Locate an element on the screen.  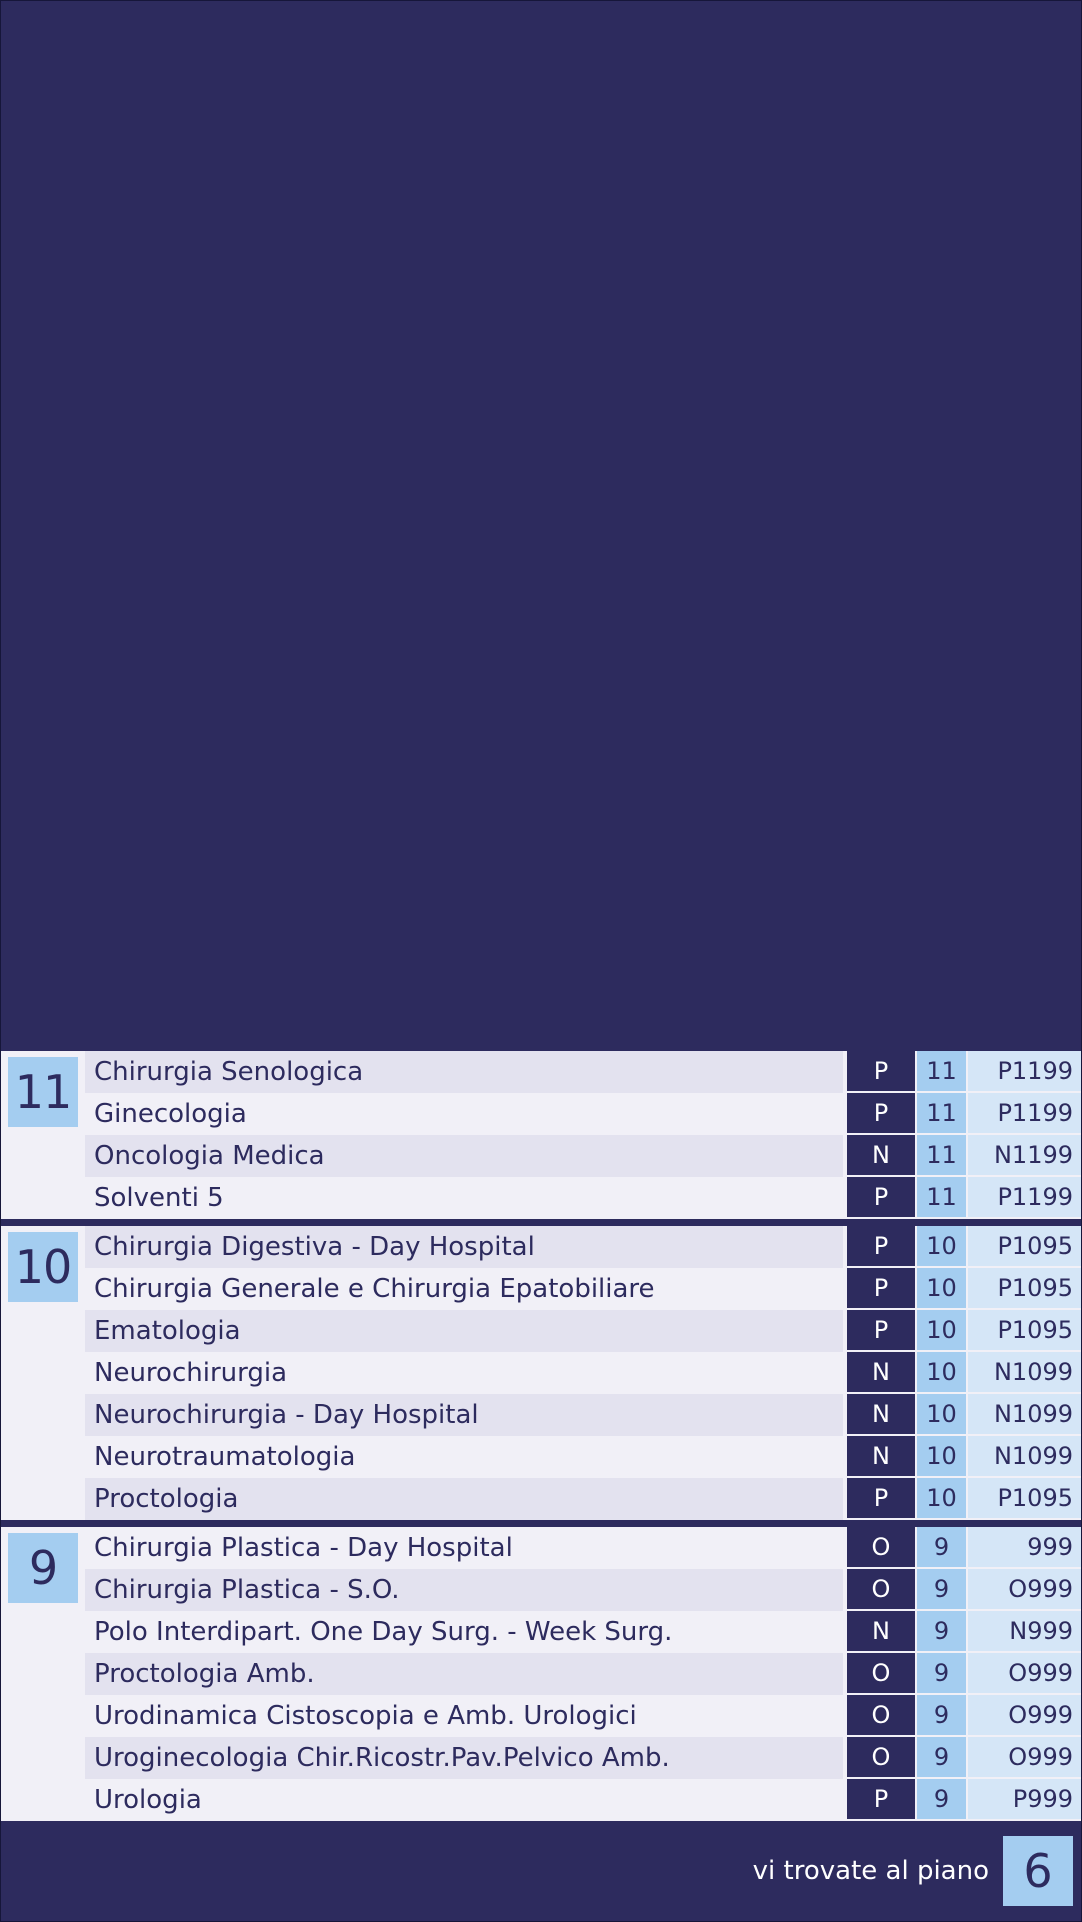
department-name: Proctologia is located at coordinates (464, 1499).